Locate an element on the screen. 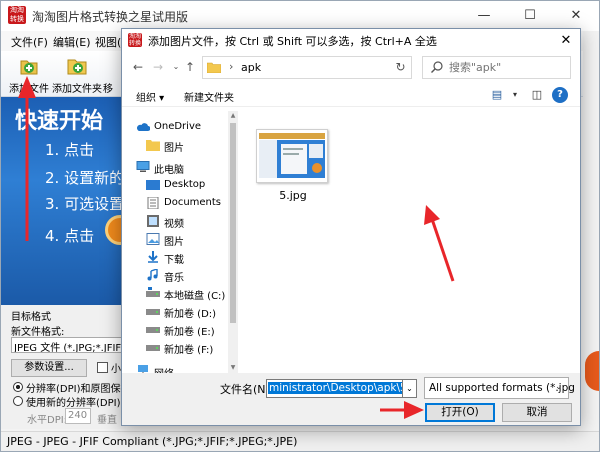 This screenshot has width=600, height=452. convert-orb-icon is located at coordinates (592, 371).